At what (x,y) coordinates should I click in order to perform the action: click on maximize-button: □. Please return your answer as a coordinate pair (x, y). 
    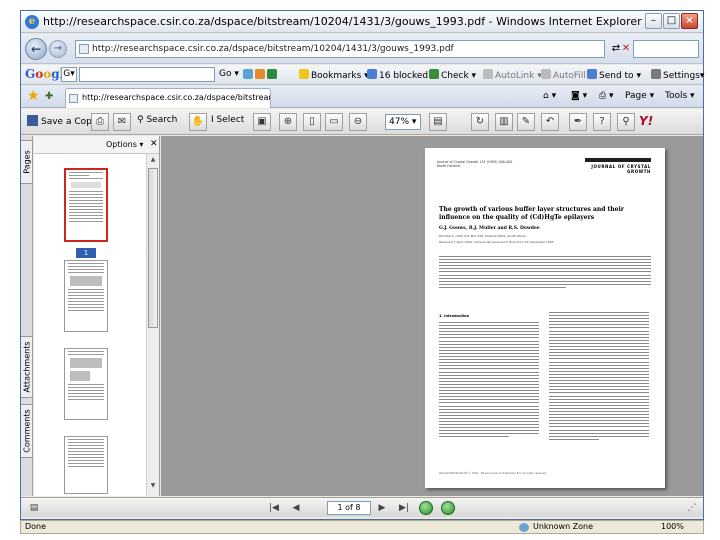
    Looking at the image, I should click on (671, 21).